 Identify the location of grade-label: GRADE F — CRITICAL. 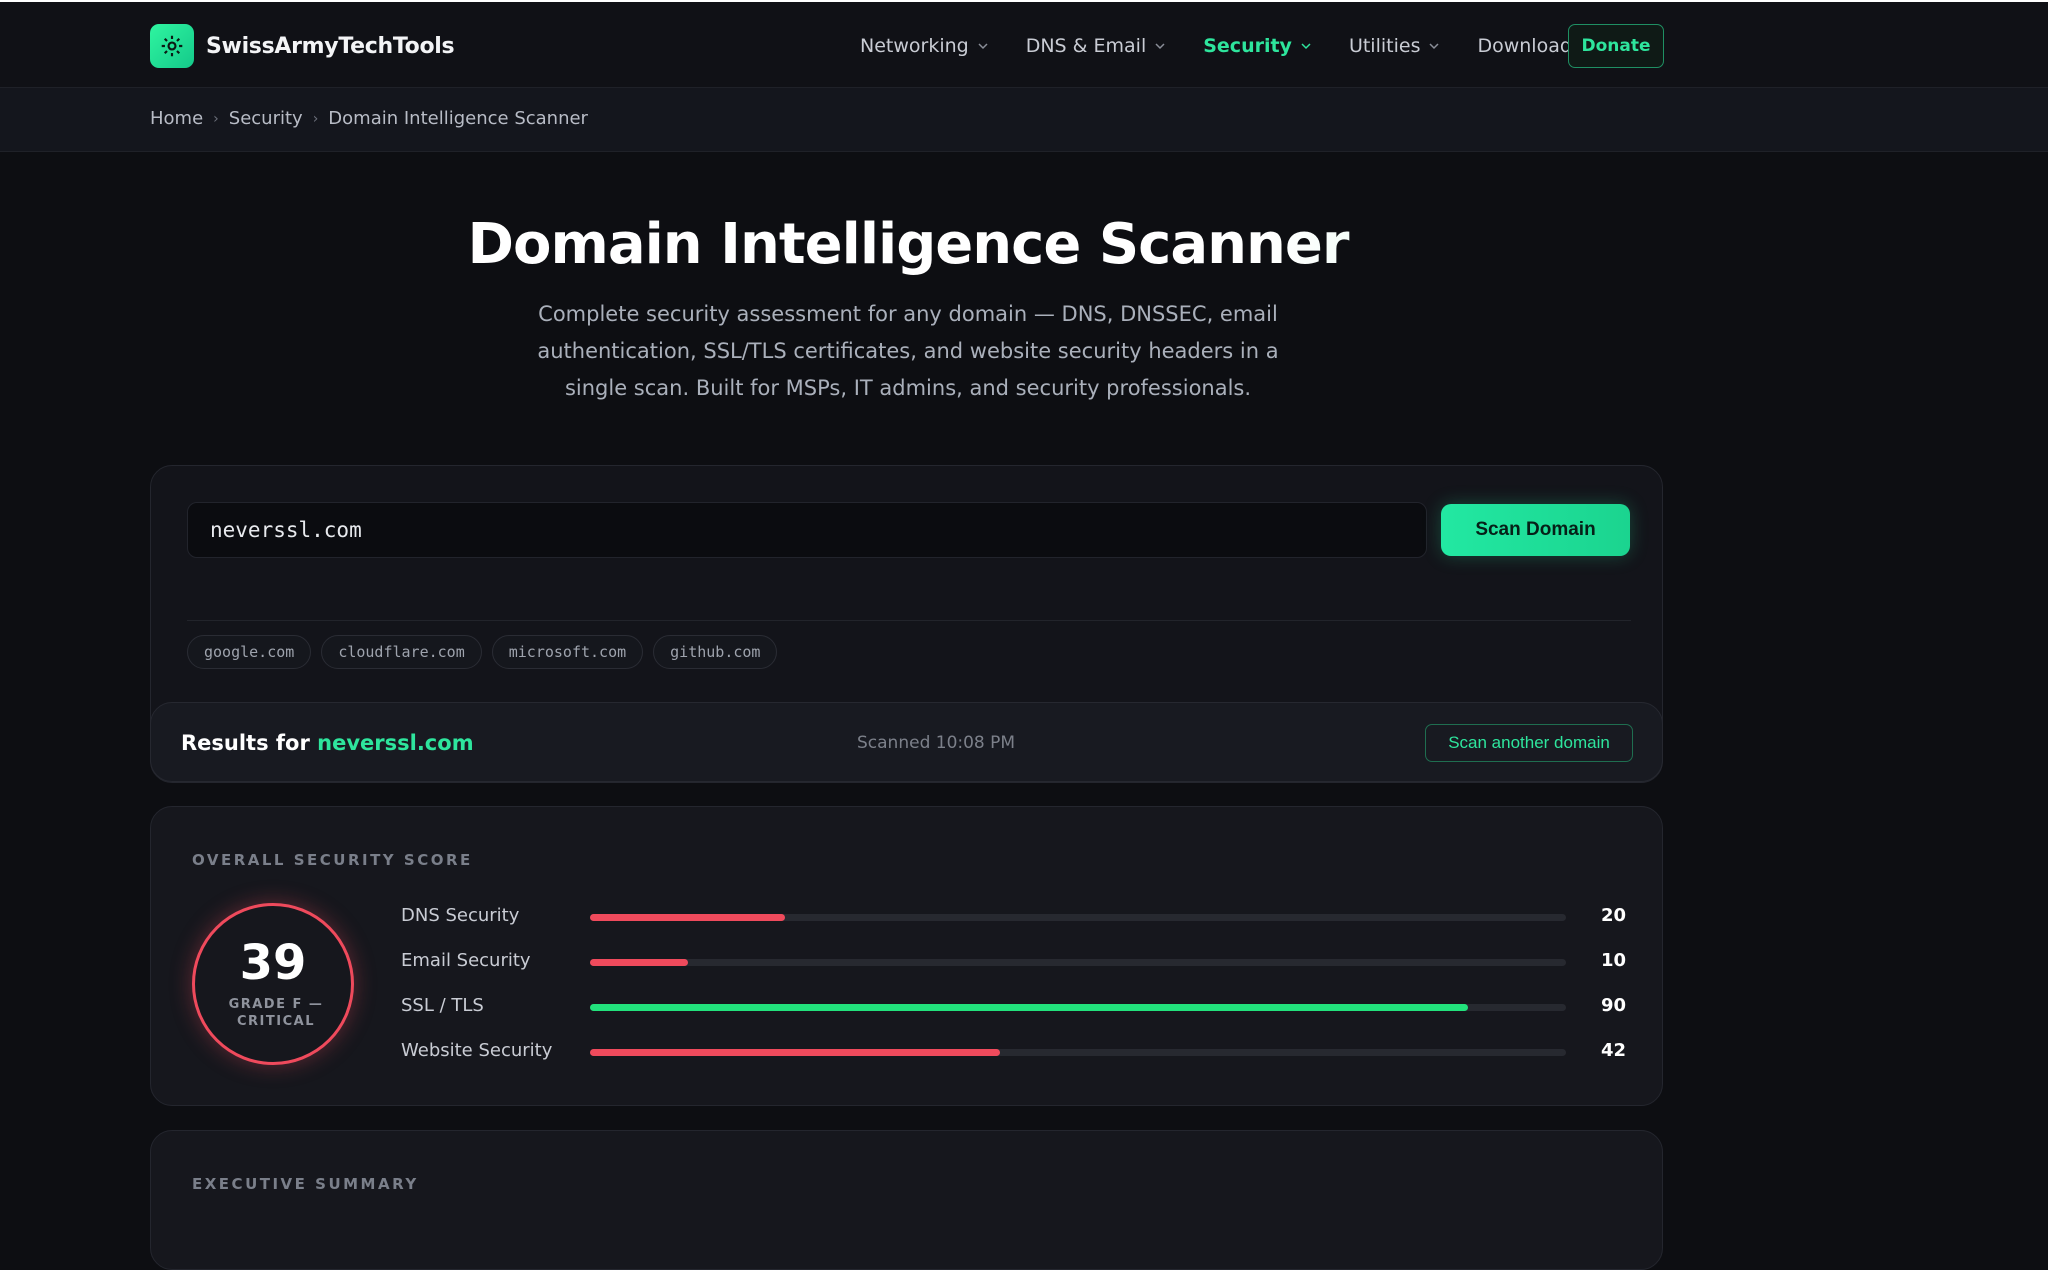
(276, 1013).